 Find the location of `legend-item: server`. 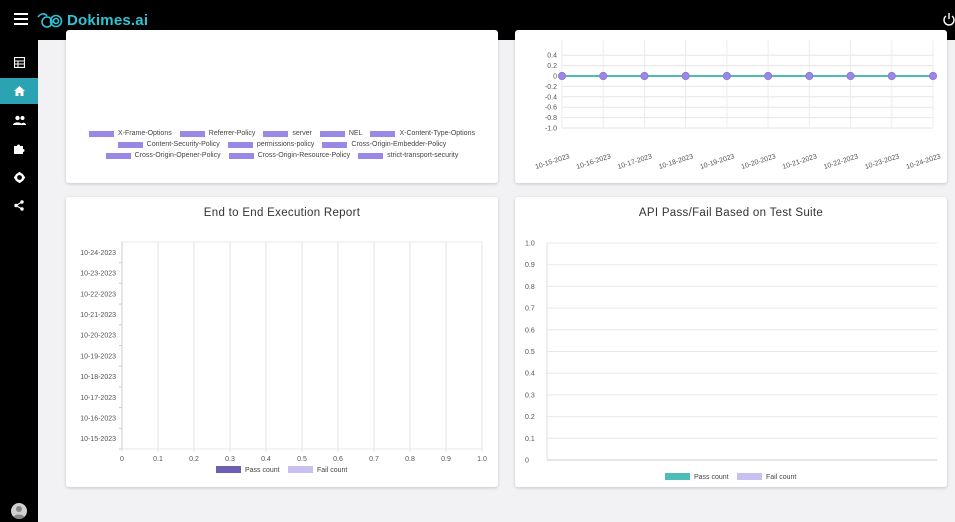

legend-item: server is located at coordinates (287, 133).